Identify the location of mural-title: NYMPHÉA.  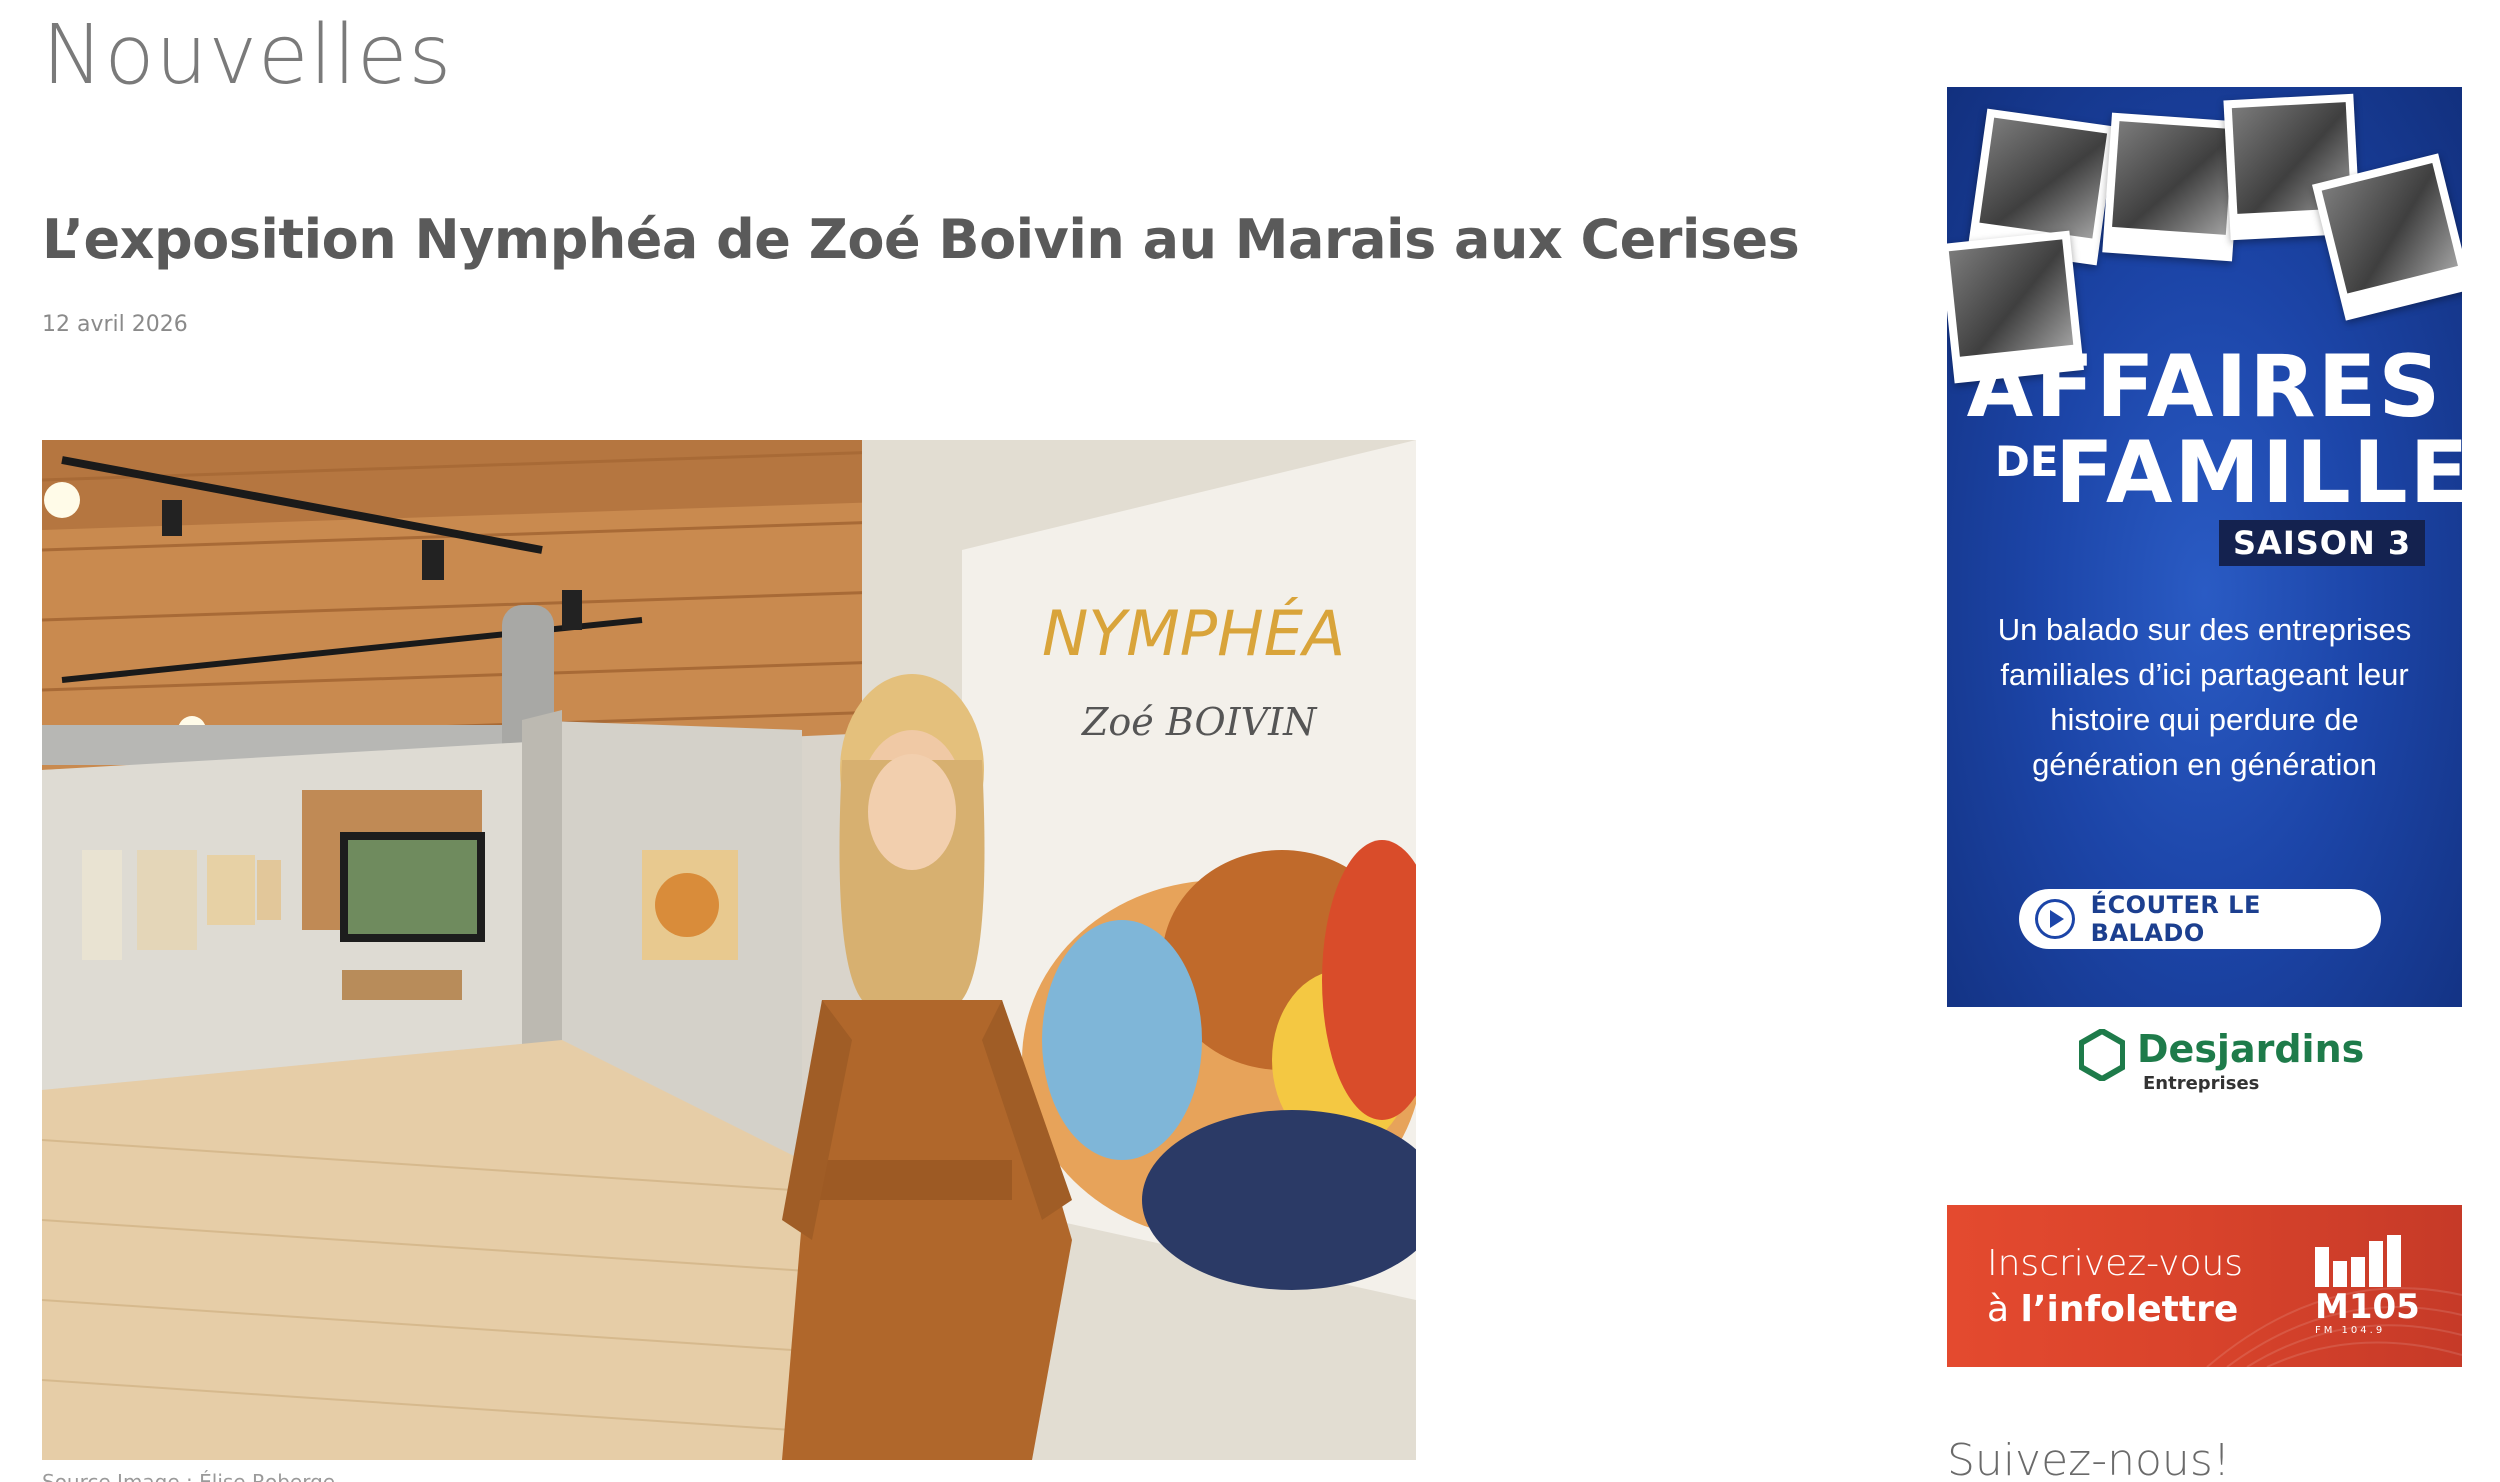
(1193, 633).